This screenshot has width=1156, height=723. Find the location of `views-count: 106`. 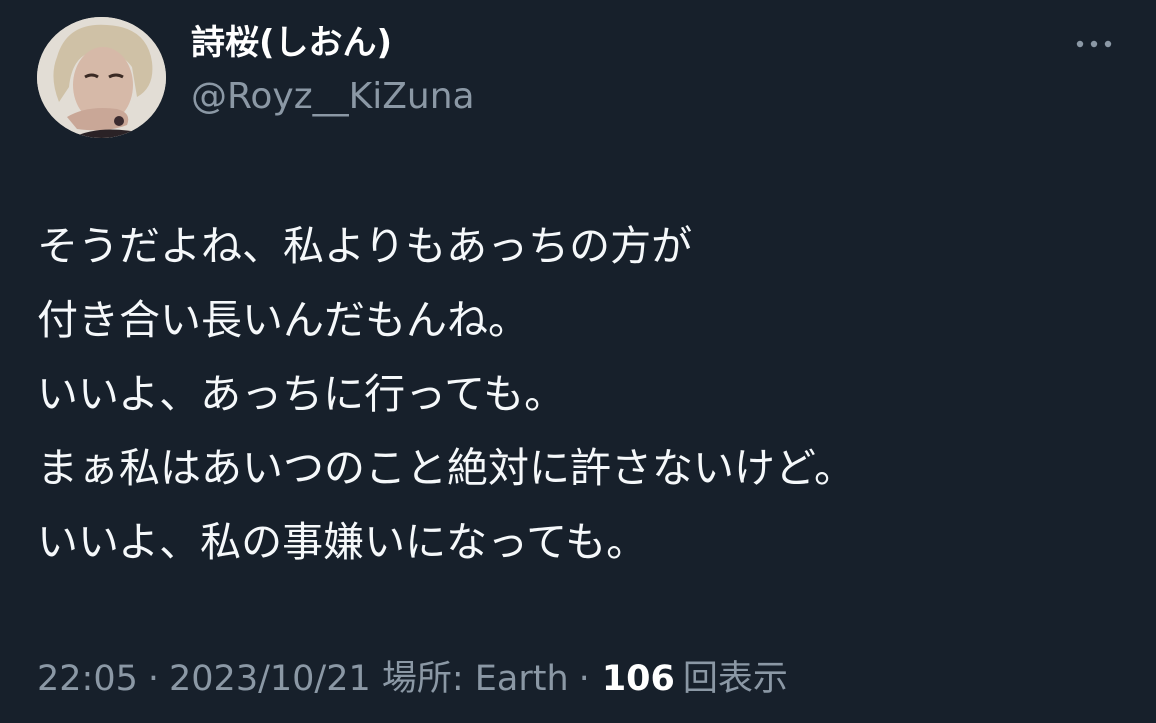

views-count: 106 is located at coordinates (638, 679).